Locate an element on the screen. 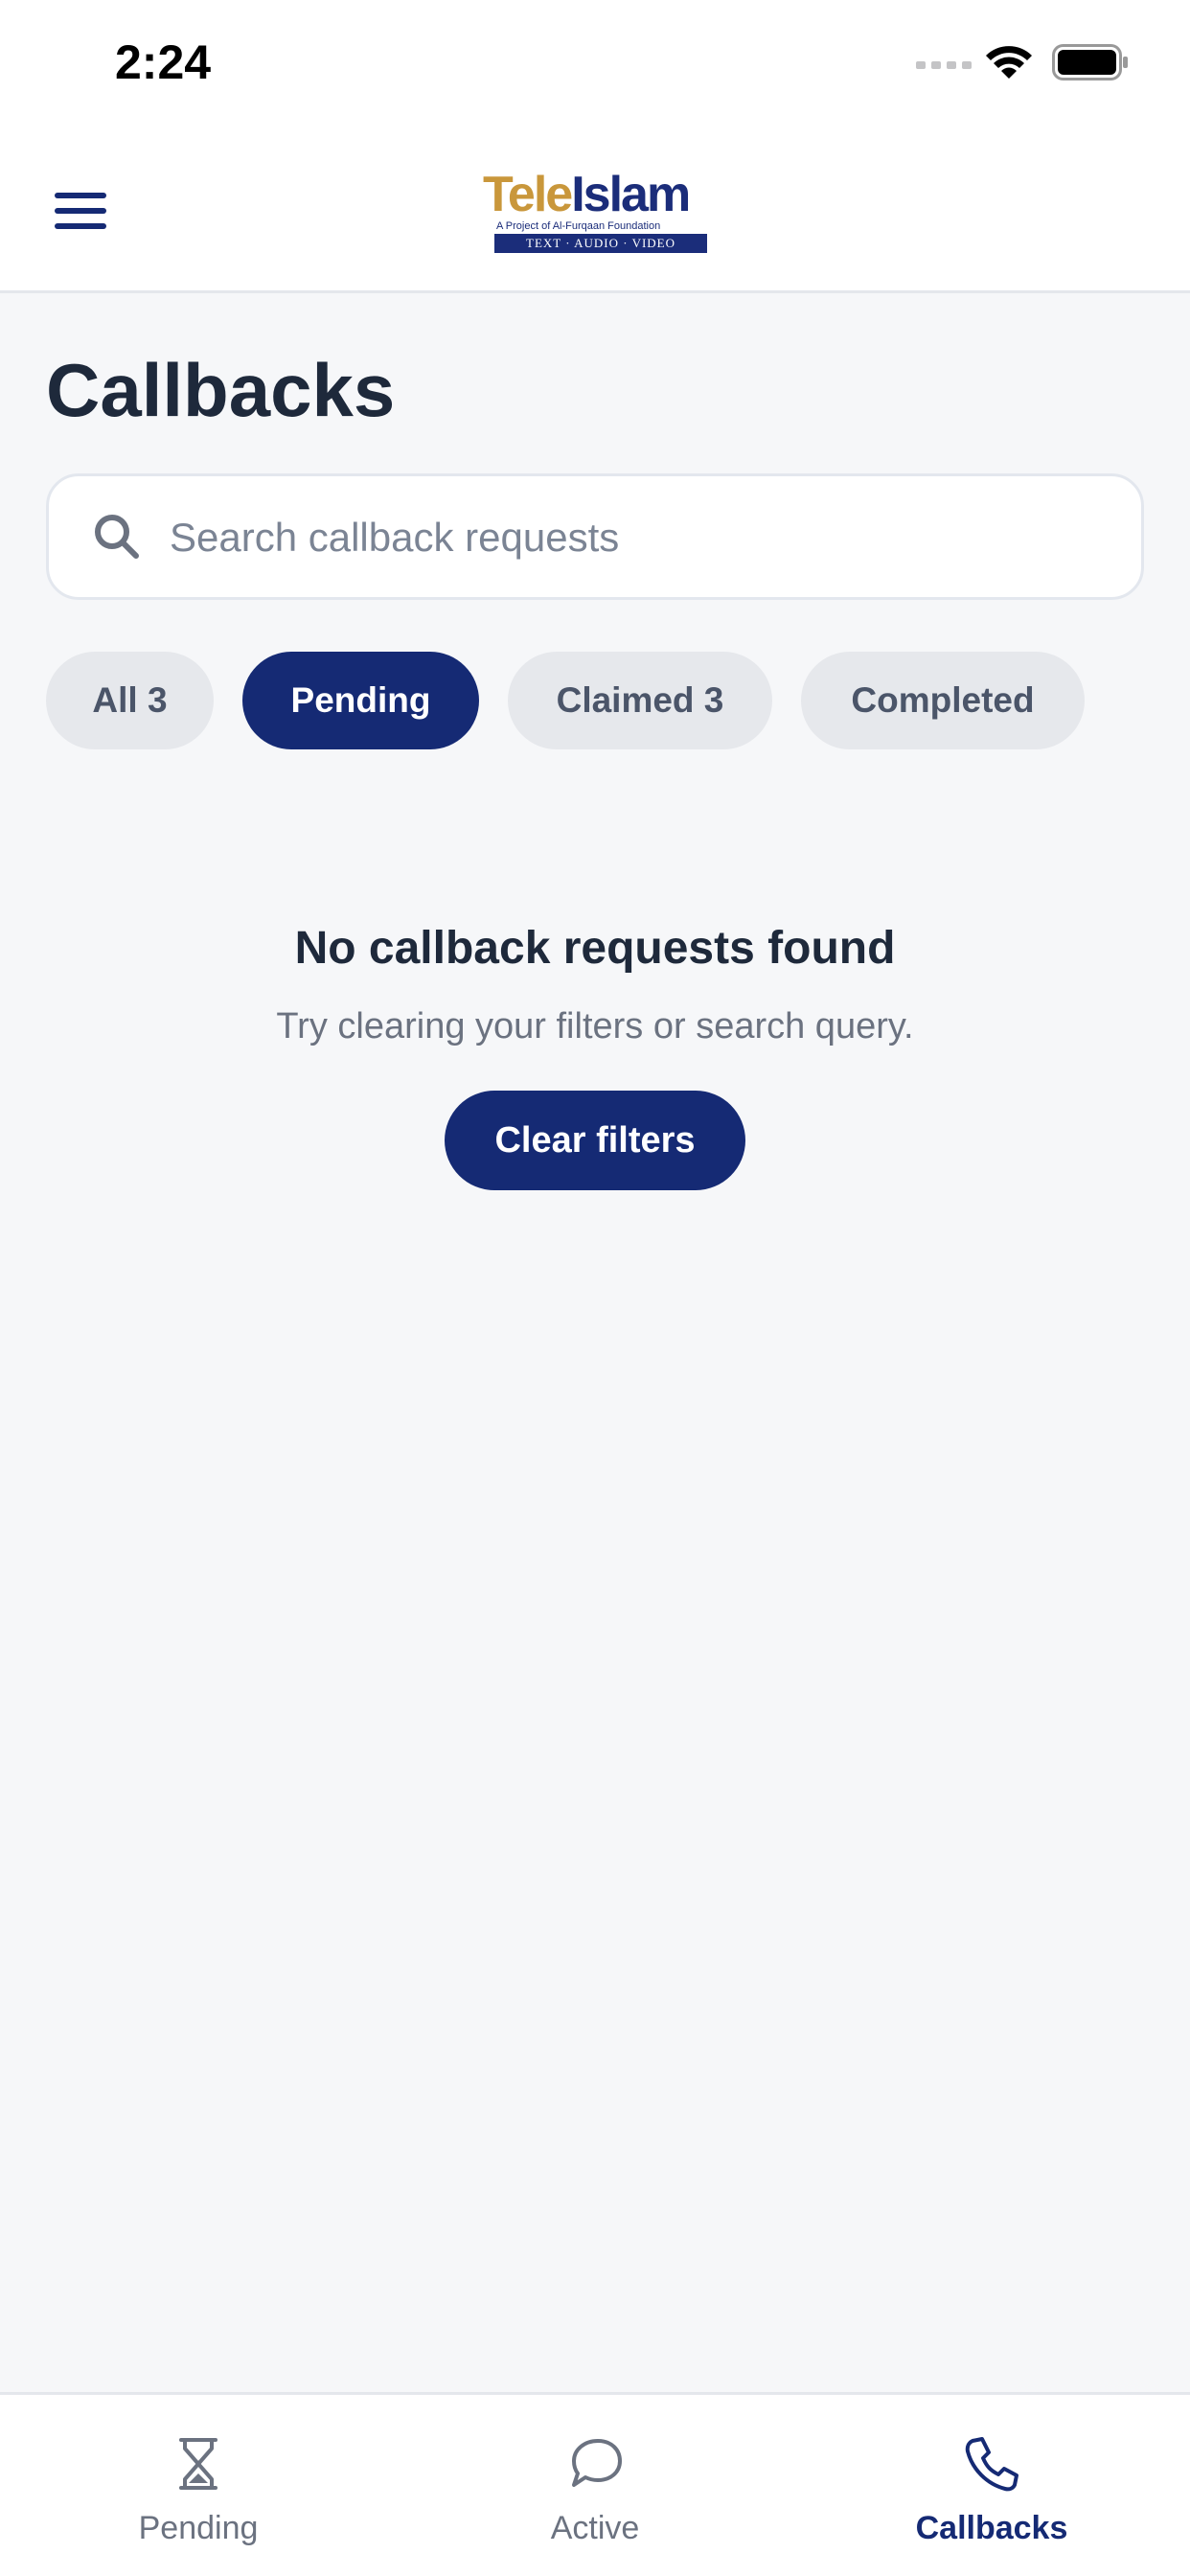 The width and height of the screenshot is (1190, 2576). search-box is located at coordinates (595, 536).